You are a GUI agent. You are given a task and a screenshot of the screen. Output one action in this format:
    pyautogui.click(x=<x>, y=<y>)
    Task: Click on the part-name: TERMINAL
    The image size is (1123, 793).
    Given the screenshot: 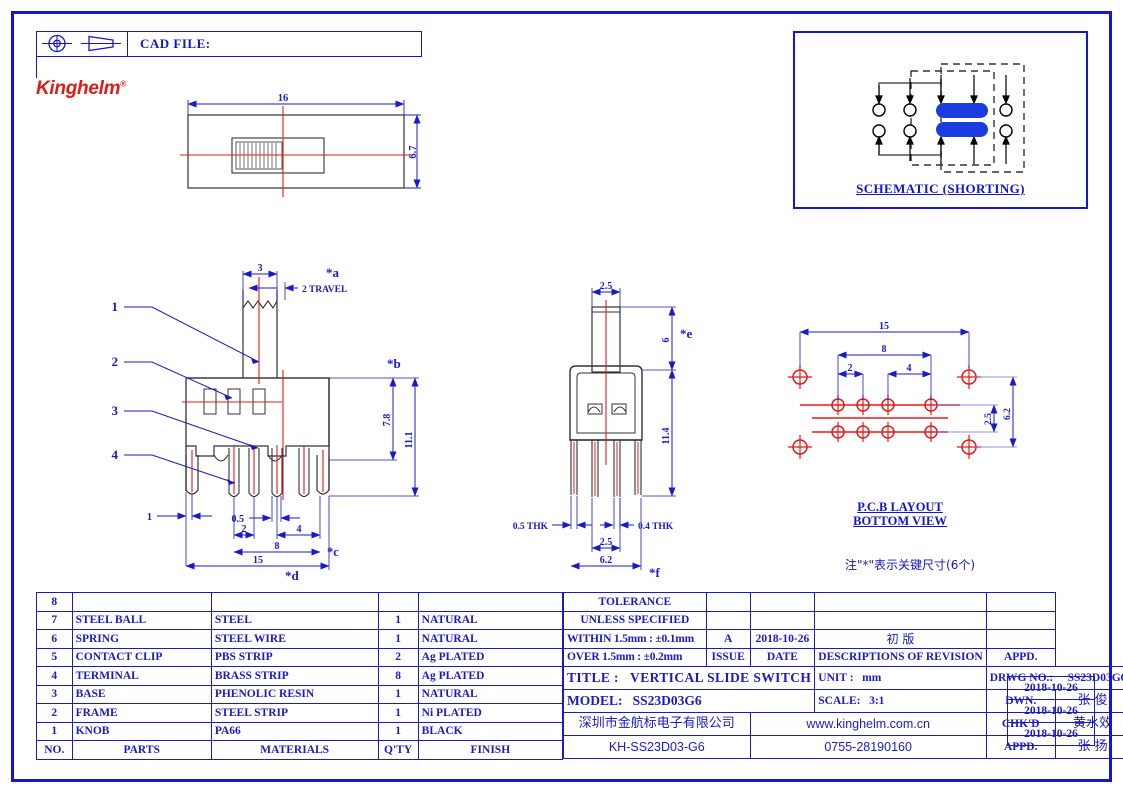 What is the action you would take?
    pyautogui.click(x=141, y=676)
    